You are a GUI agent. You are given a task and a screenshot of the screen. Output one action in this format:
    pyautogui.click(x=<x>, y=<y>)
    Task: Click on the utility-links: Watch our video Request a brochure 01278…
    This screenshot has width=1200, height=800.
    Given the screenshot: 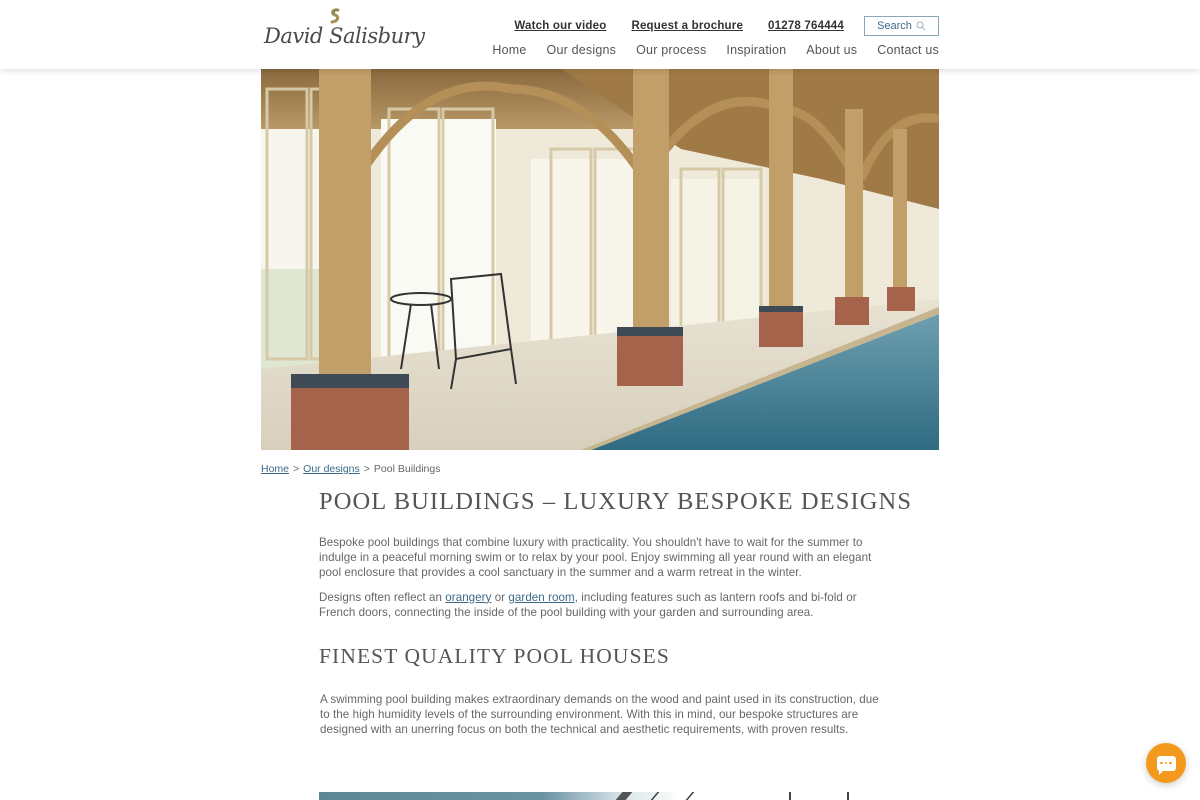 What is the action you would take?
    pyautogui.click(x=714, y=26)
    